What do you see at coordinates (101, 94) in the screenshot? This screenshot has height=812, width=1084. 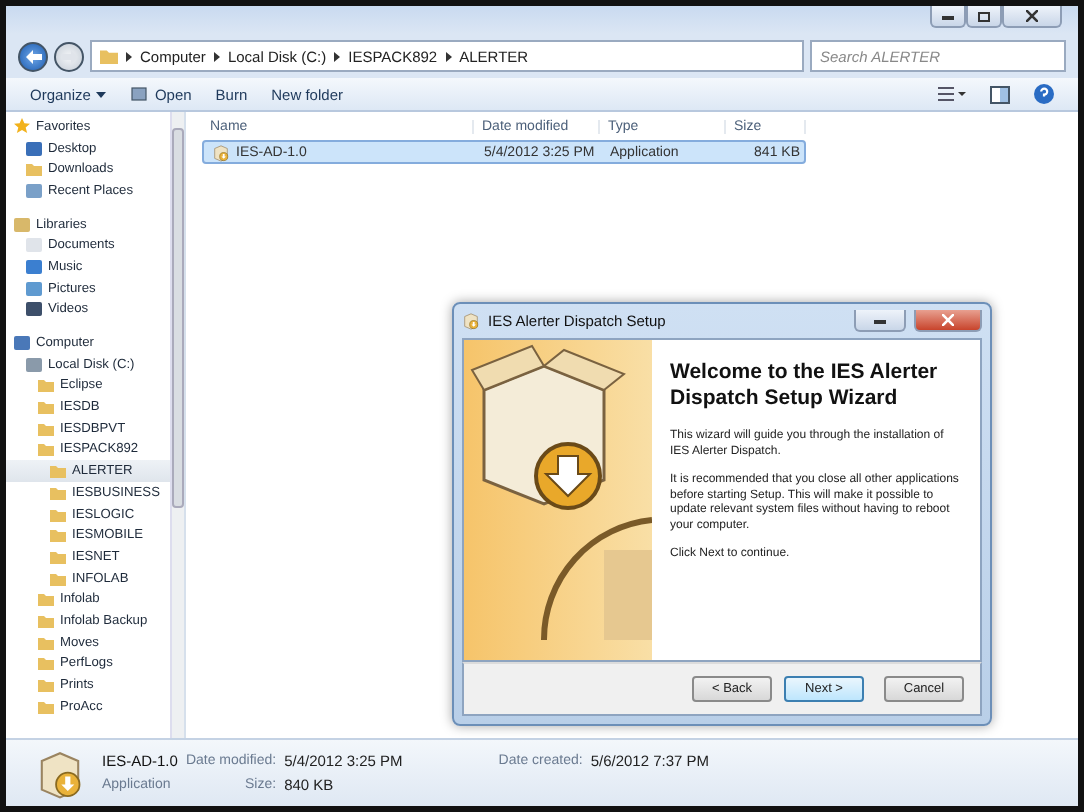 I see `dropdown-icon` at bounding box center [101, 94].